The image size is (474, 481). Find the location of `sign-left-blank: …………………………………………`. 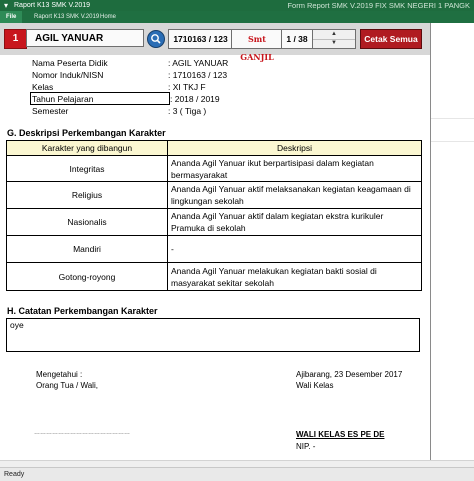

sign-left-blank: ………………………………………… is located at coordinates (82, 433).